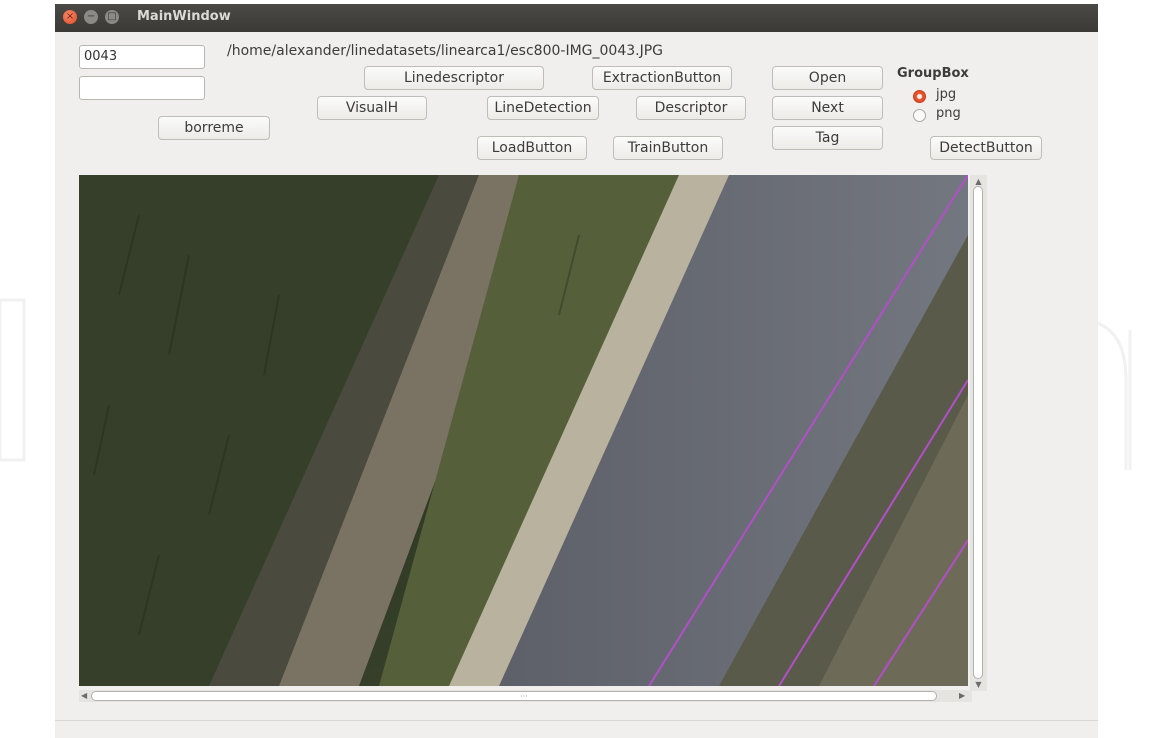 The width and height of the screenshot is (1153, 738). I want to click on minimize-icon: −, so click(91, 17).